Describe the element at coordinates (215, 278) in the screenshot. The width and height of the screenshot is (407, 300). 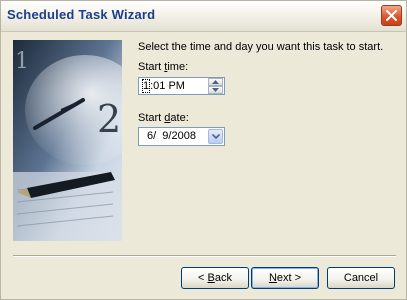
I see `back-button: < Back` at that location.